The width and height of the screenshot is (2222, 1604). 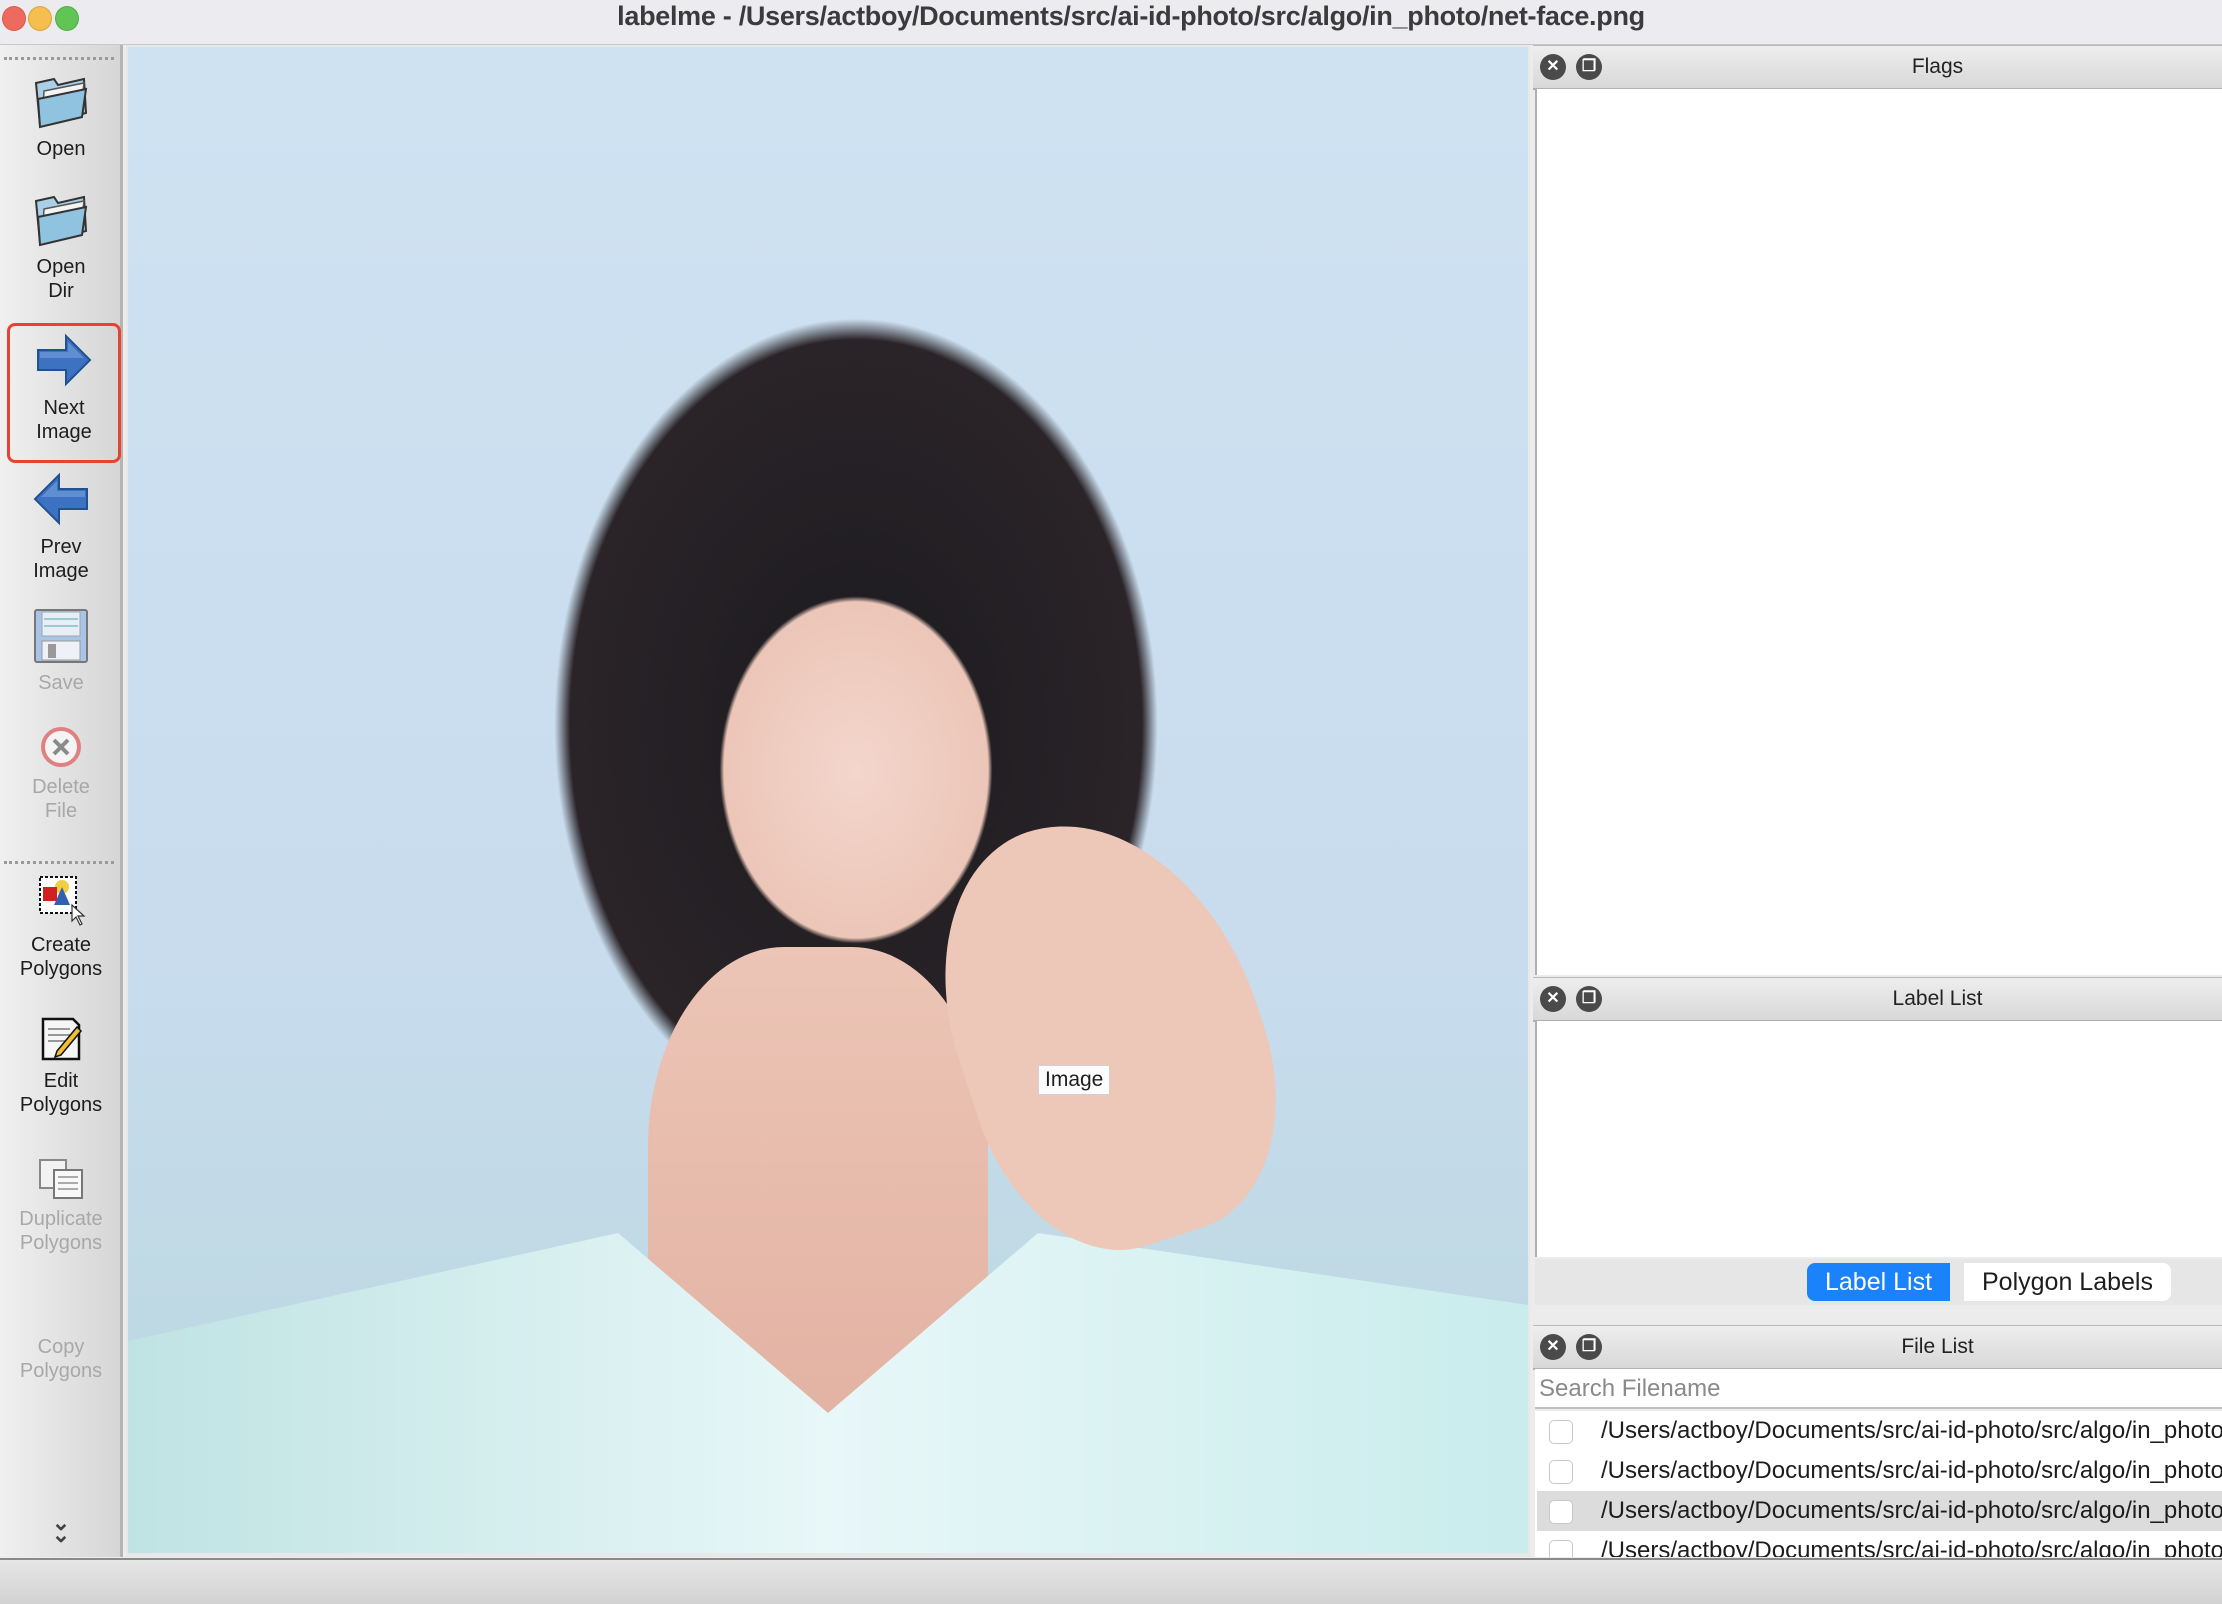 What do you see at coordinates (61, 1243) in the screenshot?
I see `duplicate-polygons-label-2: Polygons` at bounding box center [61, 1243].